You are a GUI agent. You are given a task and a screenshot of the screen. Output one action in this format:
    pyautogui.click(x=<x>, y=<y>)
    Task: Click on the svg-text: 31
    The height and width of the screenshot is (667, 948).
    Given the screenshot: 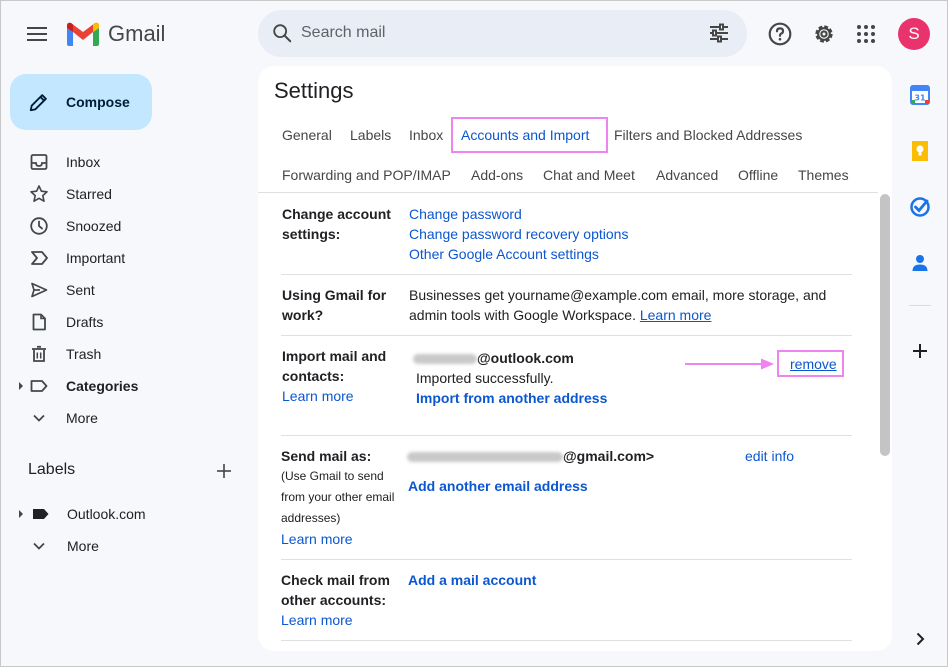 What is the action you would take?
    pyautogui.click(x=920, y=98)
    